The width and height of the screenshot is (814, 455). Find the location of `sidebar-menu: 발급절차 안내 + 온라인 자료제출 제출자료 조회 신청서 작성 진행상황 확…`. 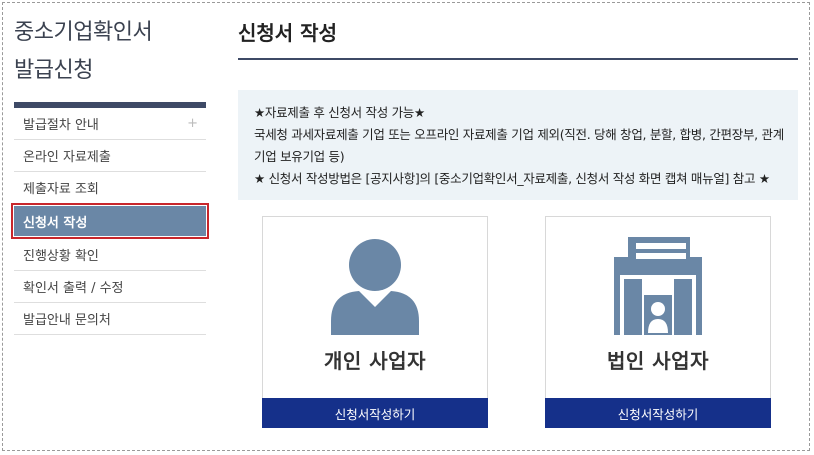

sidebar-menu: 발급절차 안내 + 온라인 자료제출 제출자료 조회 신청서 작성 진행상황 확… is located at coordinates (110, 221).